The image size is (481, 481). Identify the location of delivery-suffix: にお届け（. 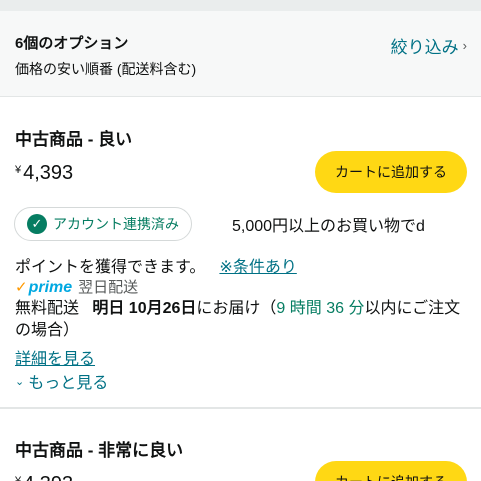
(236, 308).